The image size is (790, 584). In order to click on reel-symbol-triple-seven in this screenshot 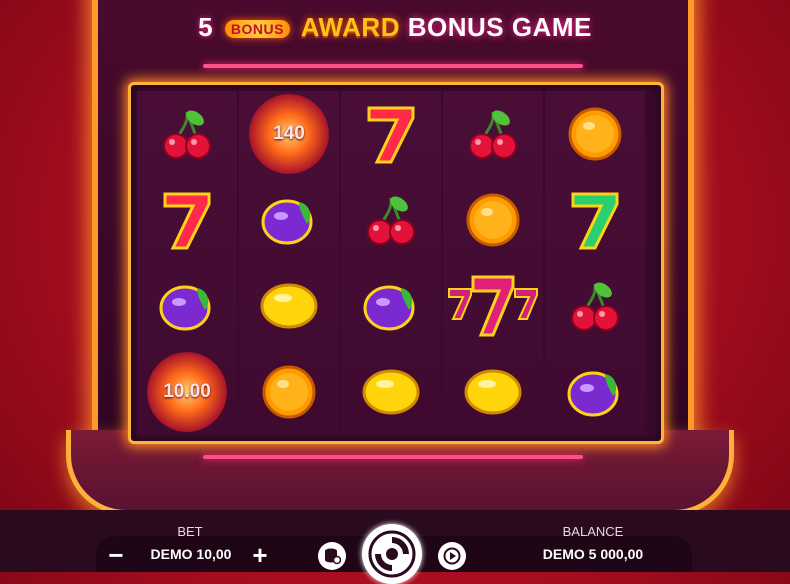, I will do `click(493, 306)`.